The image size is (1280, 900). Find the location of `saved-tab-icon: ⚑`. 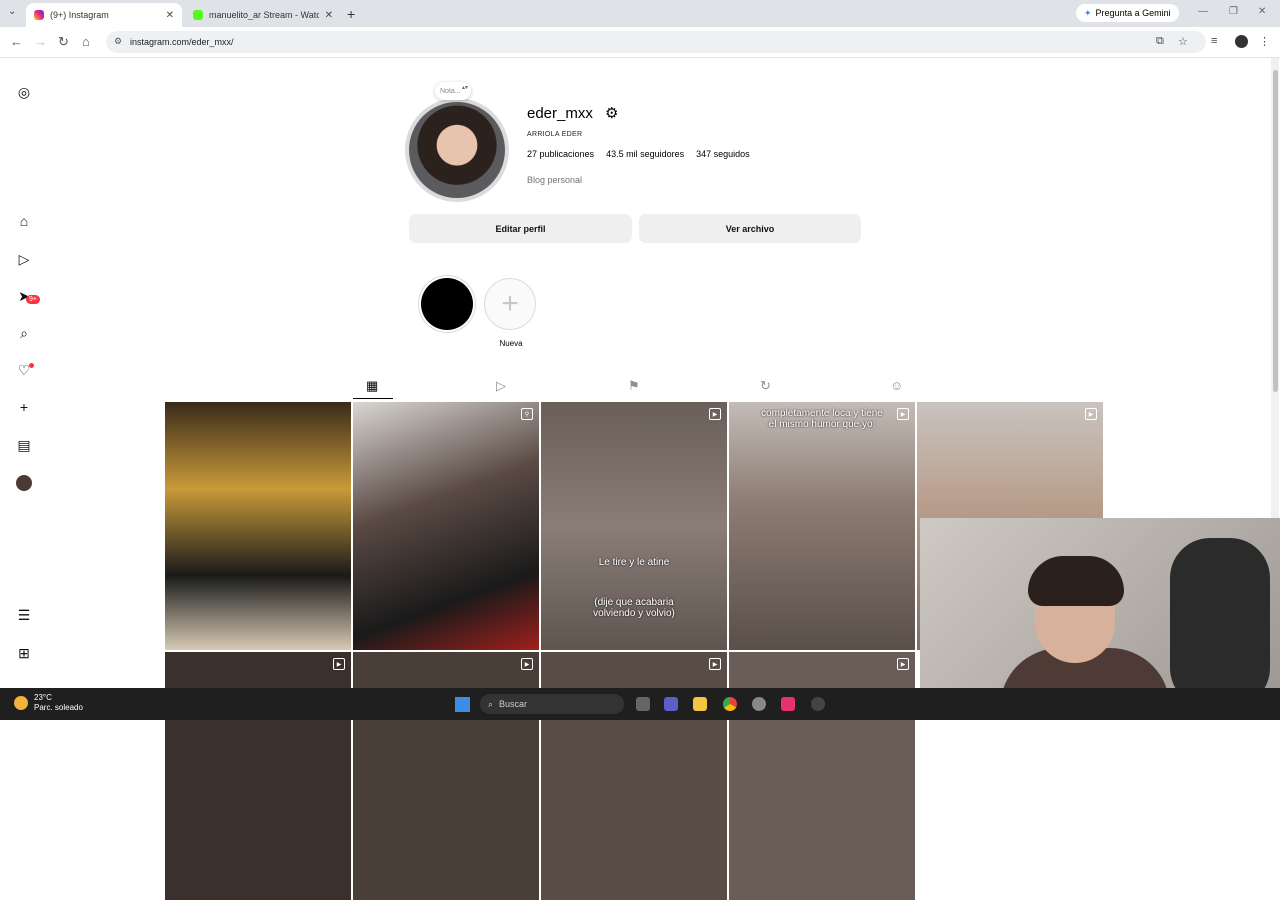

saved-tab-icon: ⚑ is located at coordinates (634, 386).